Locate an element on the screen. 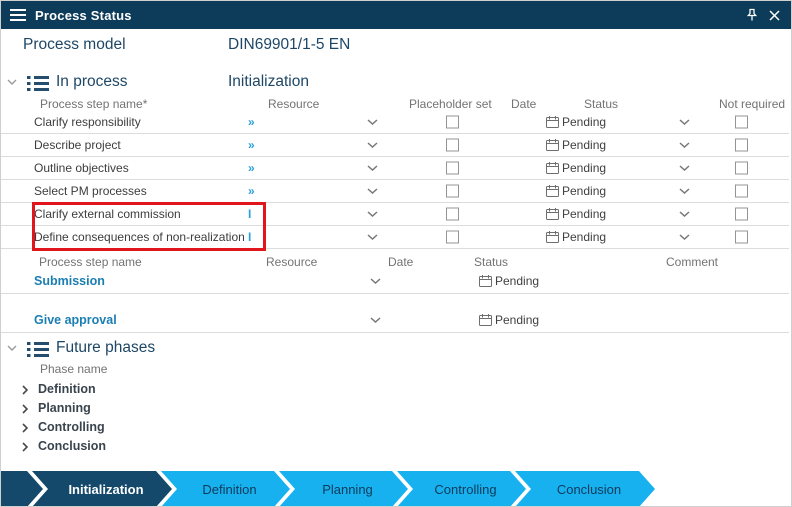  list-icon is located at coordinates (38, 349).